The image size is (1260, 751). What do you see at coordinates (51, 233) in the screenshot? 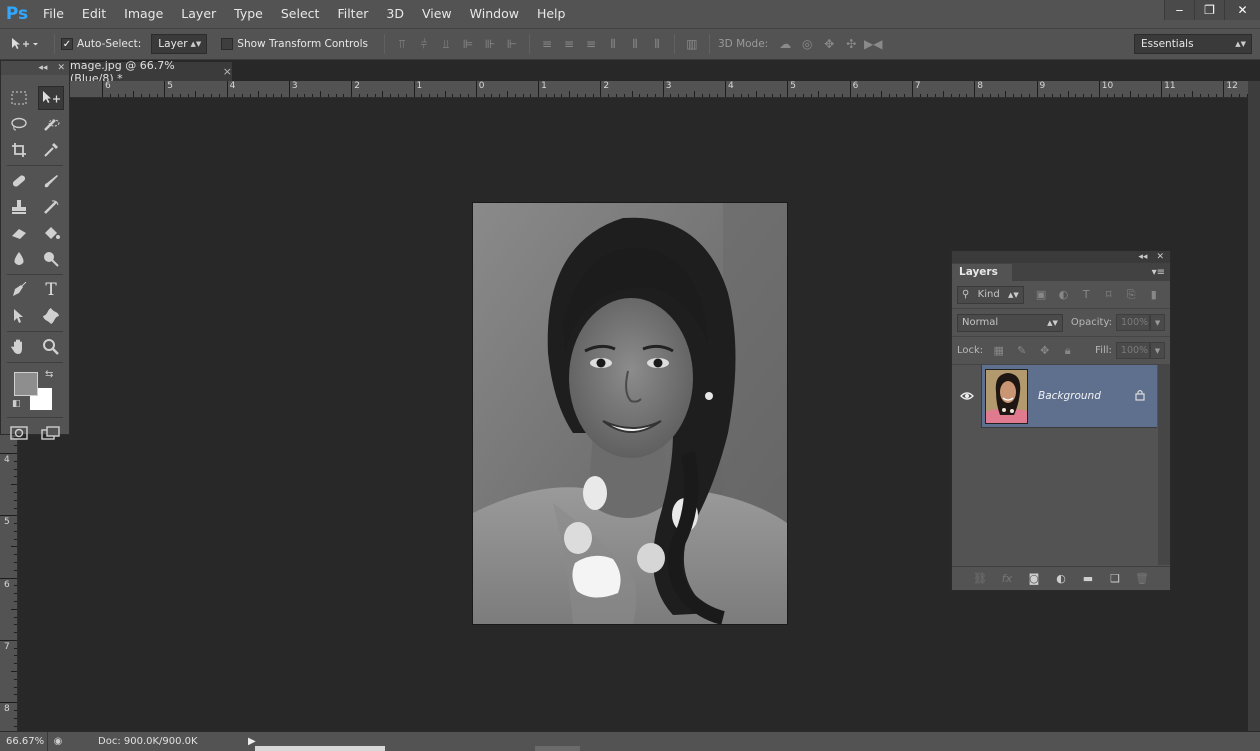
I see `paint-bucket-tool-icon` at bounding box center [51, 233].